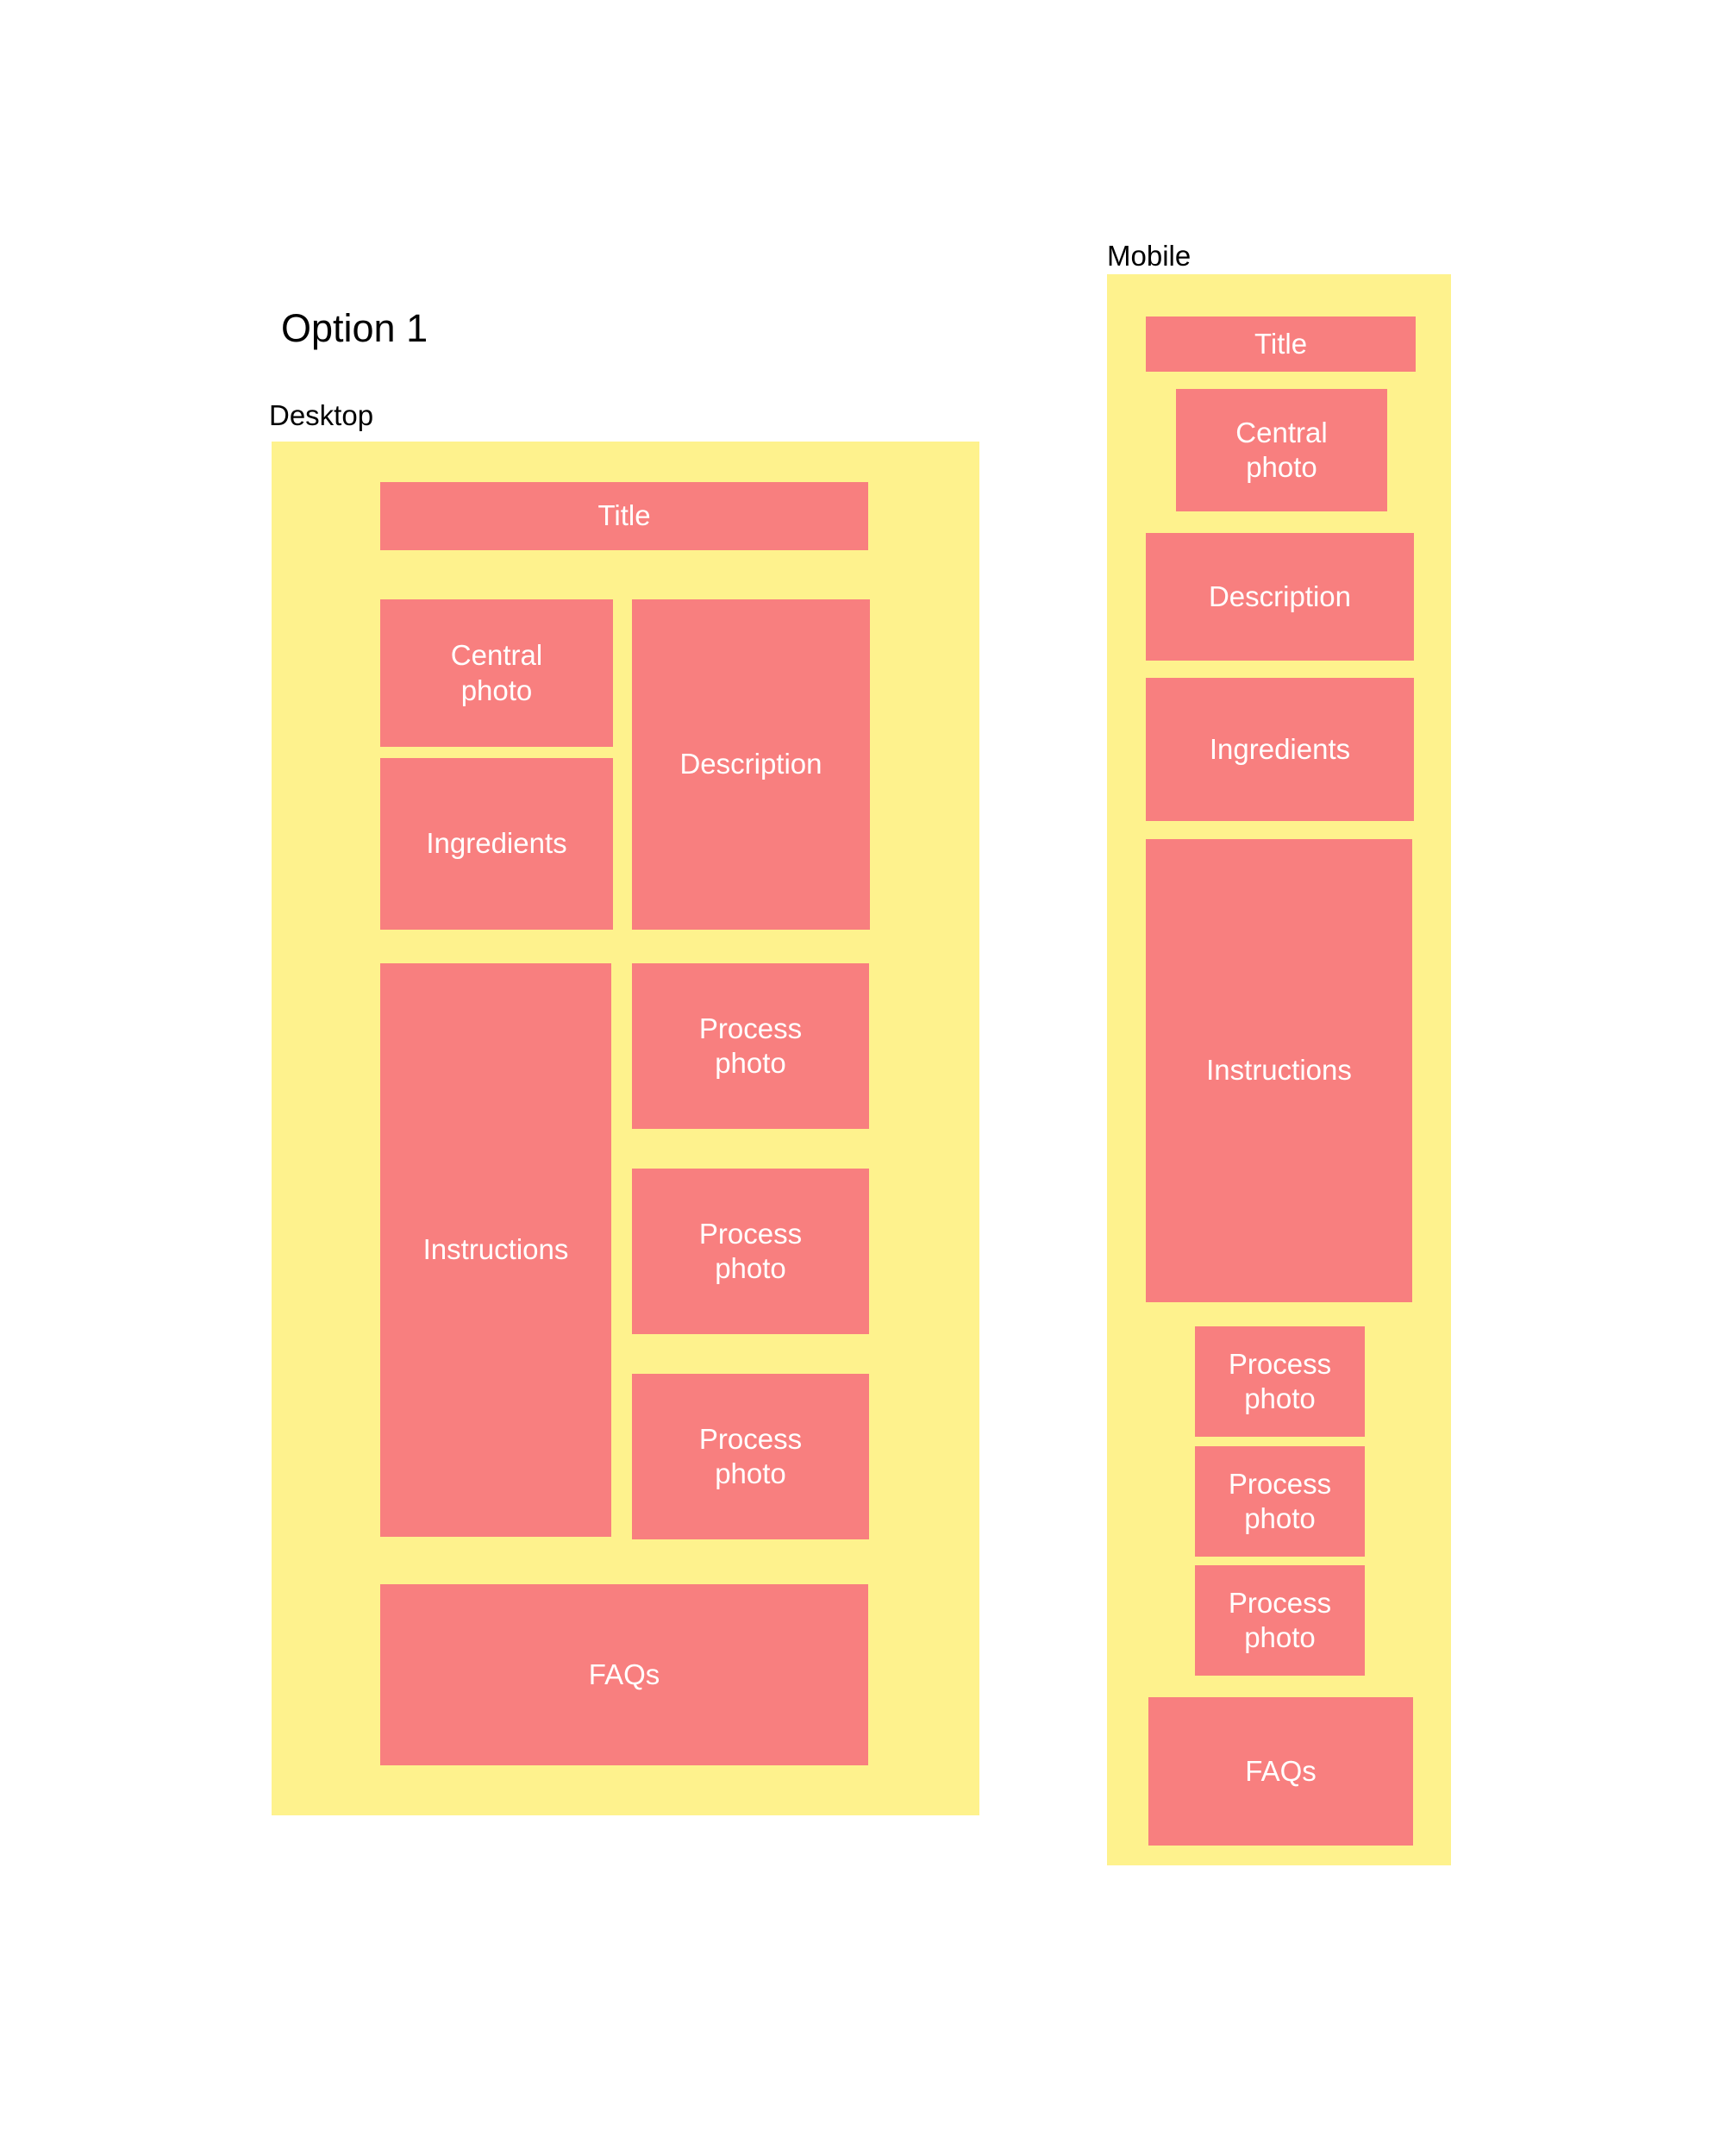 This screenshot has width=1720, height=2156. I want to click on mobile-process-photo-2-label-line1: Process, so click(1280, 1483).